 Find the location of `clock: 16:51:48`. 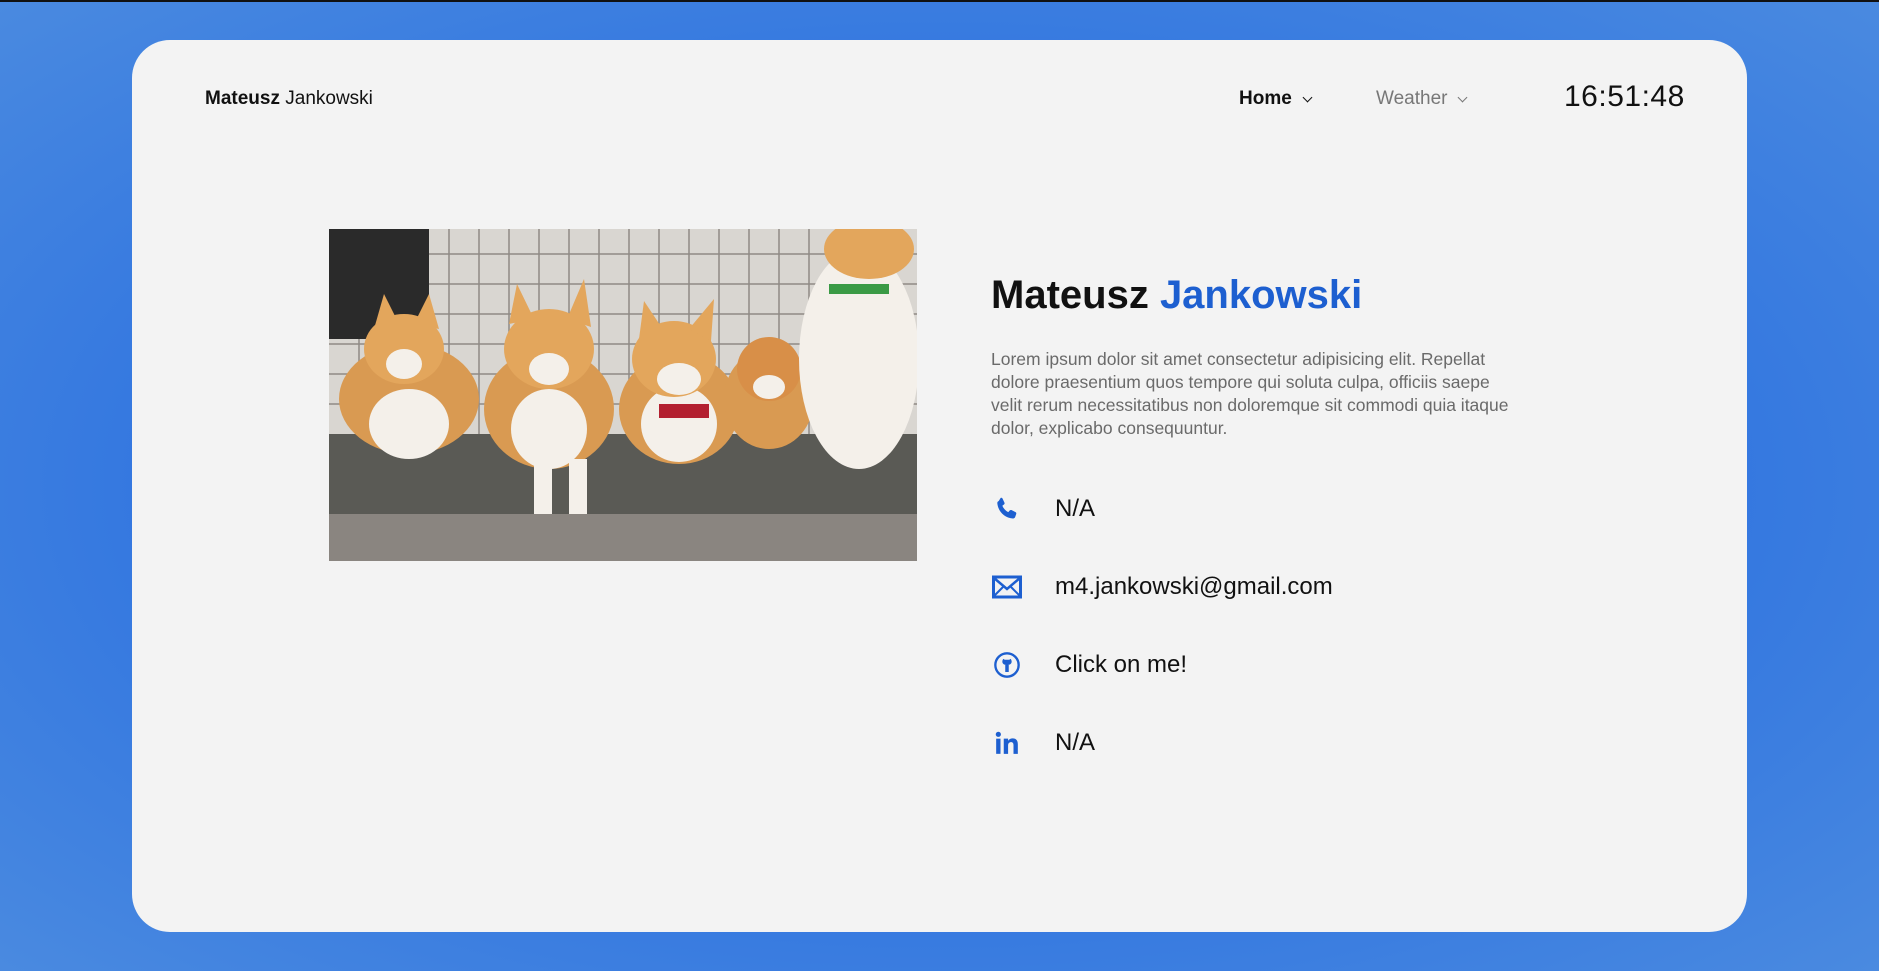

clock: 16:51:48 is located at coordinates (1624, 96).